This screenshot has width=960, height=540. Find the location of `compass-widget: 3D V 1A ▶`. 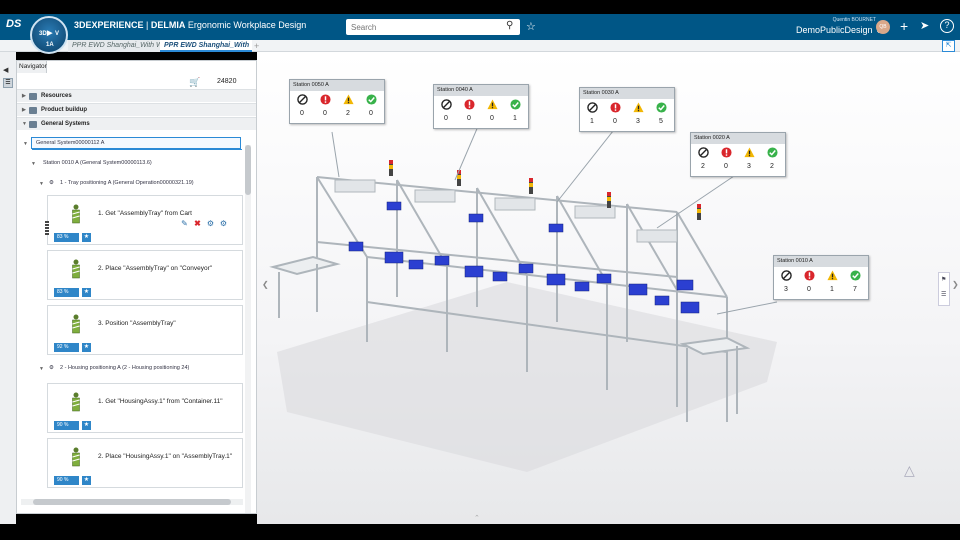

compass-widget: 3D V 1A ▶ is located at coordinates (49, 35).